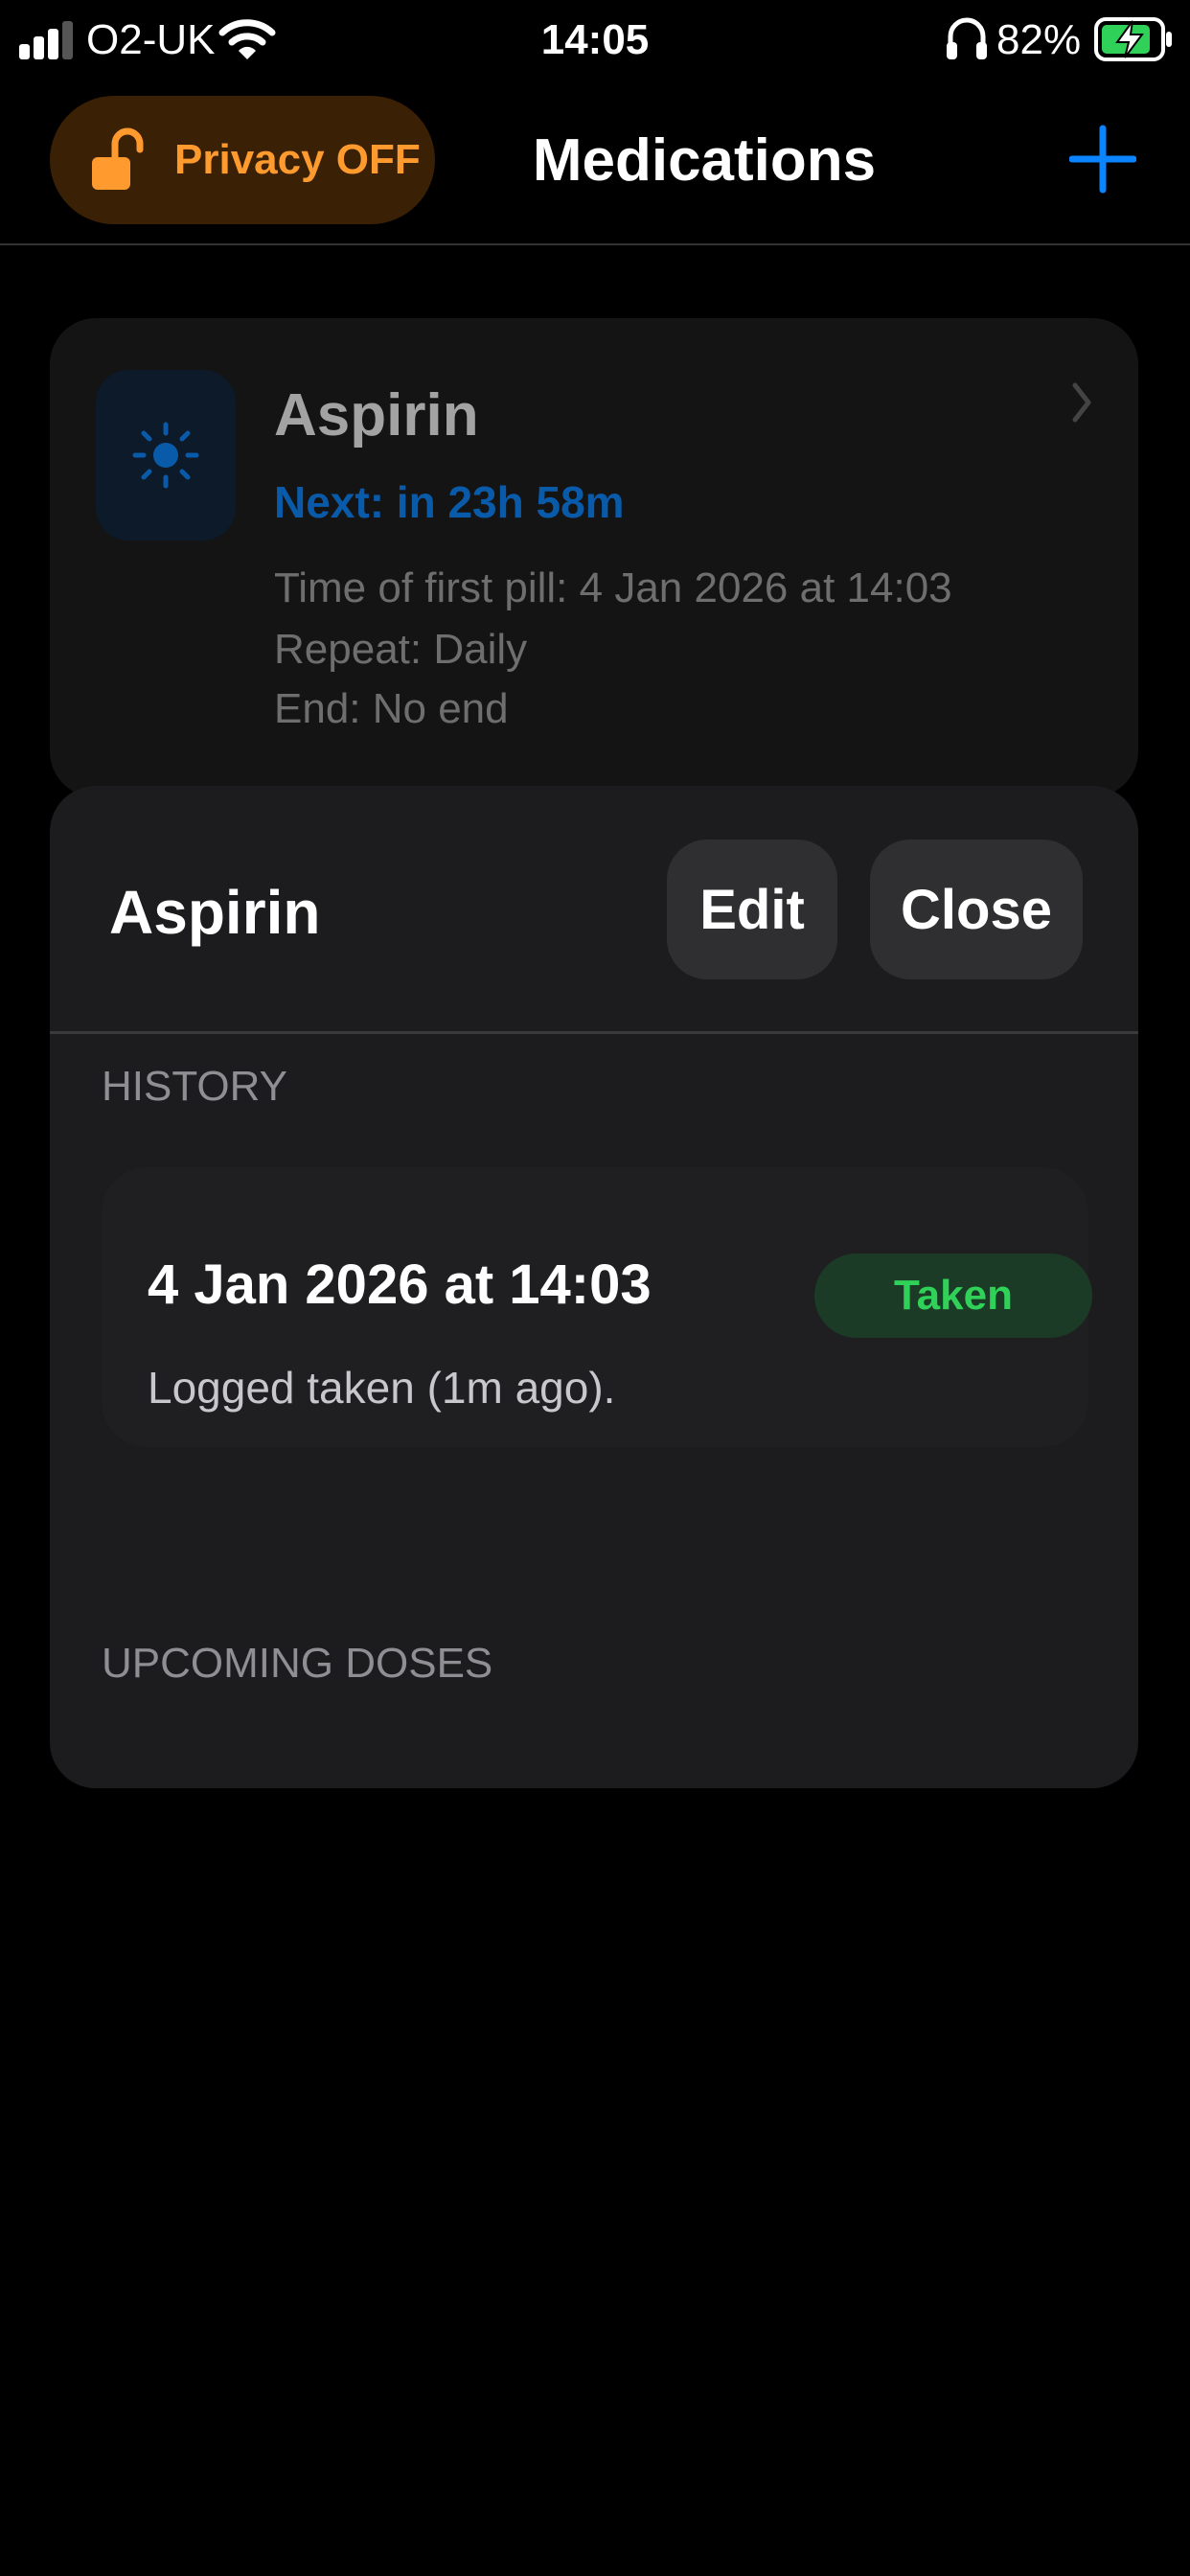 The image size is (1190, 2576). Describe the element at coordinates (595, 40) in the screenshot. I see `status-bar: O2-UK 14:05 82%` at that location.